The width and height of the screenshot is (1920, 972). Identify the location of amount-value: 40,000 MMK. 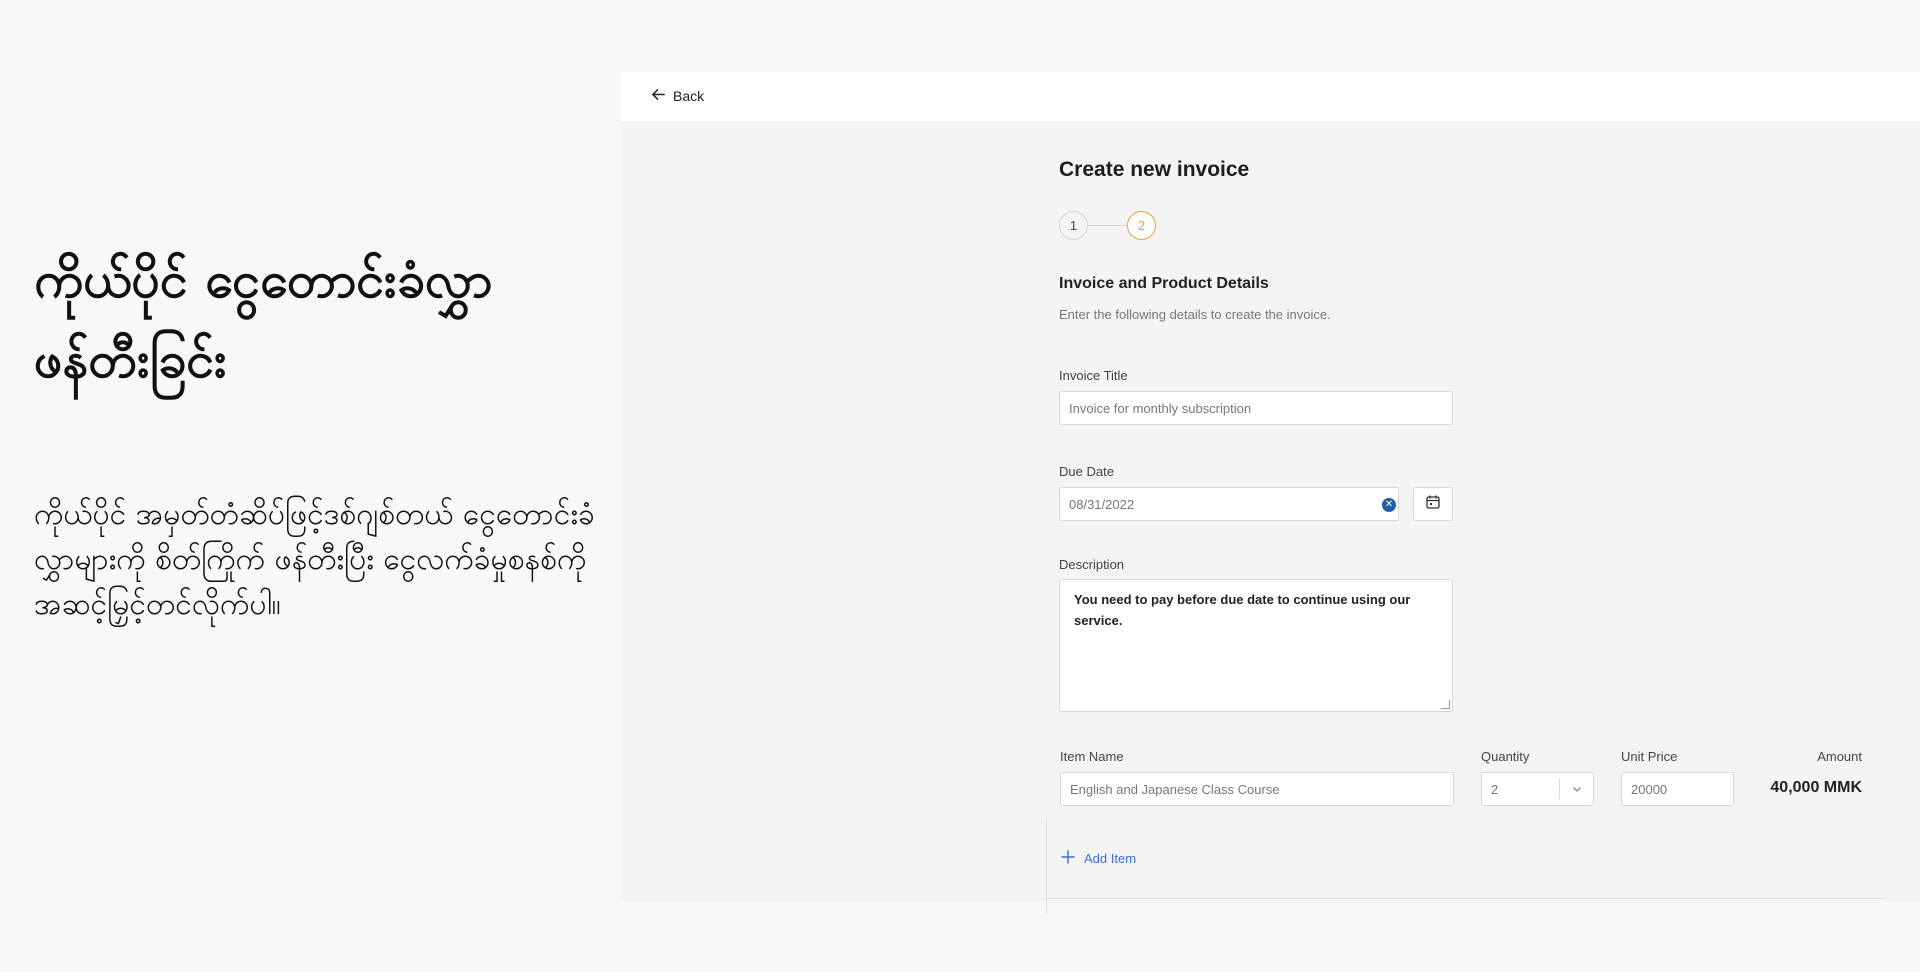
(1816, 787).